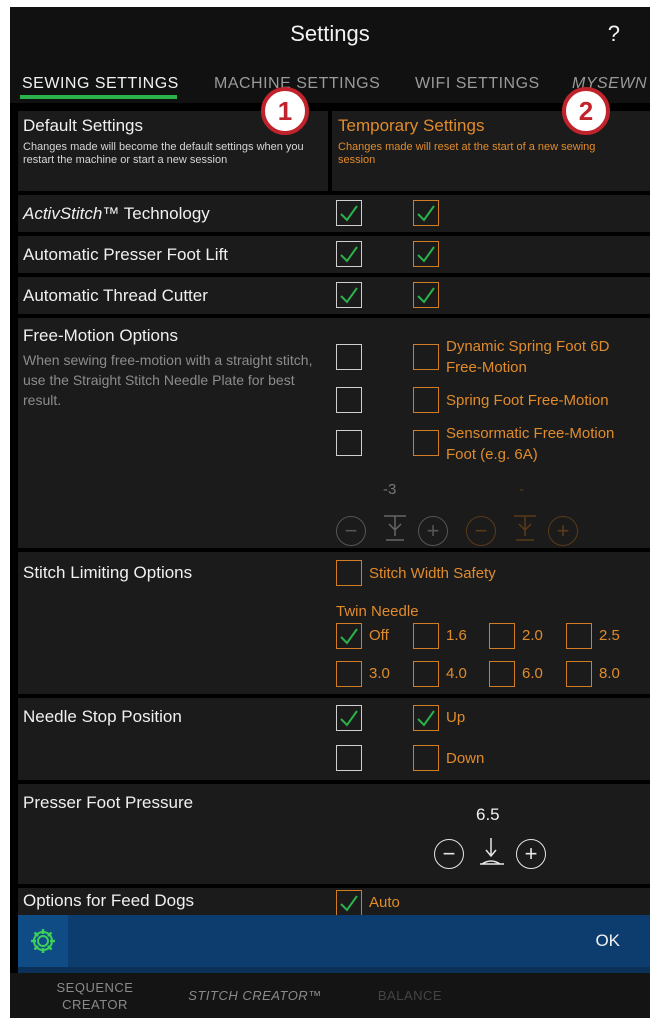 The image size is (654, 1022). Describe the element at coordinates (607, 941) in the screenshot. I see `ok-button: OK` at that location.